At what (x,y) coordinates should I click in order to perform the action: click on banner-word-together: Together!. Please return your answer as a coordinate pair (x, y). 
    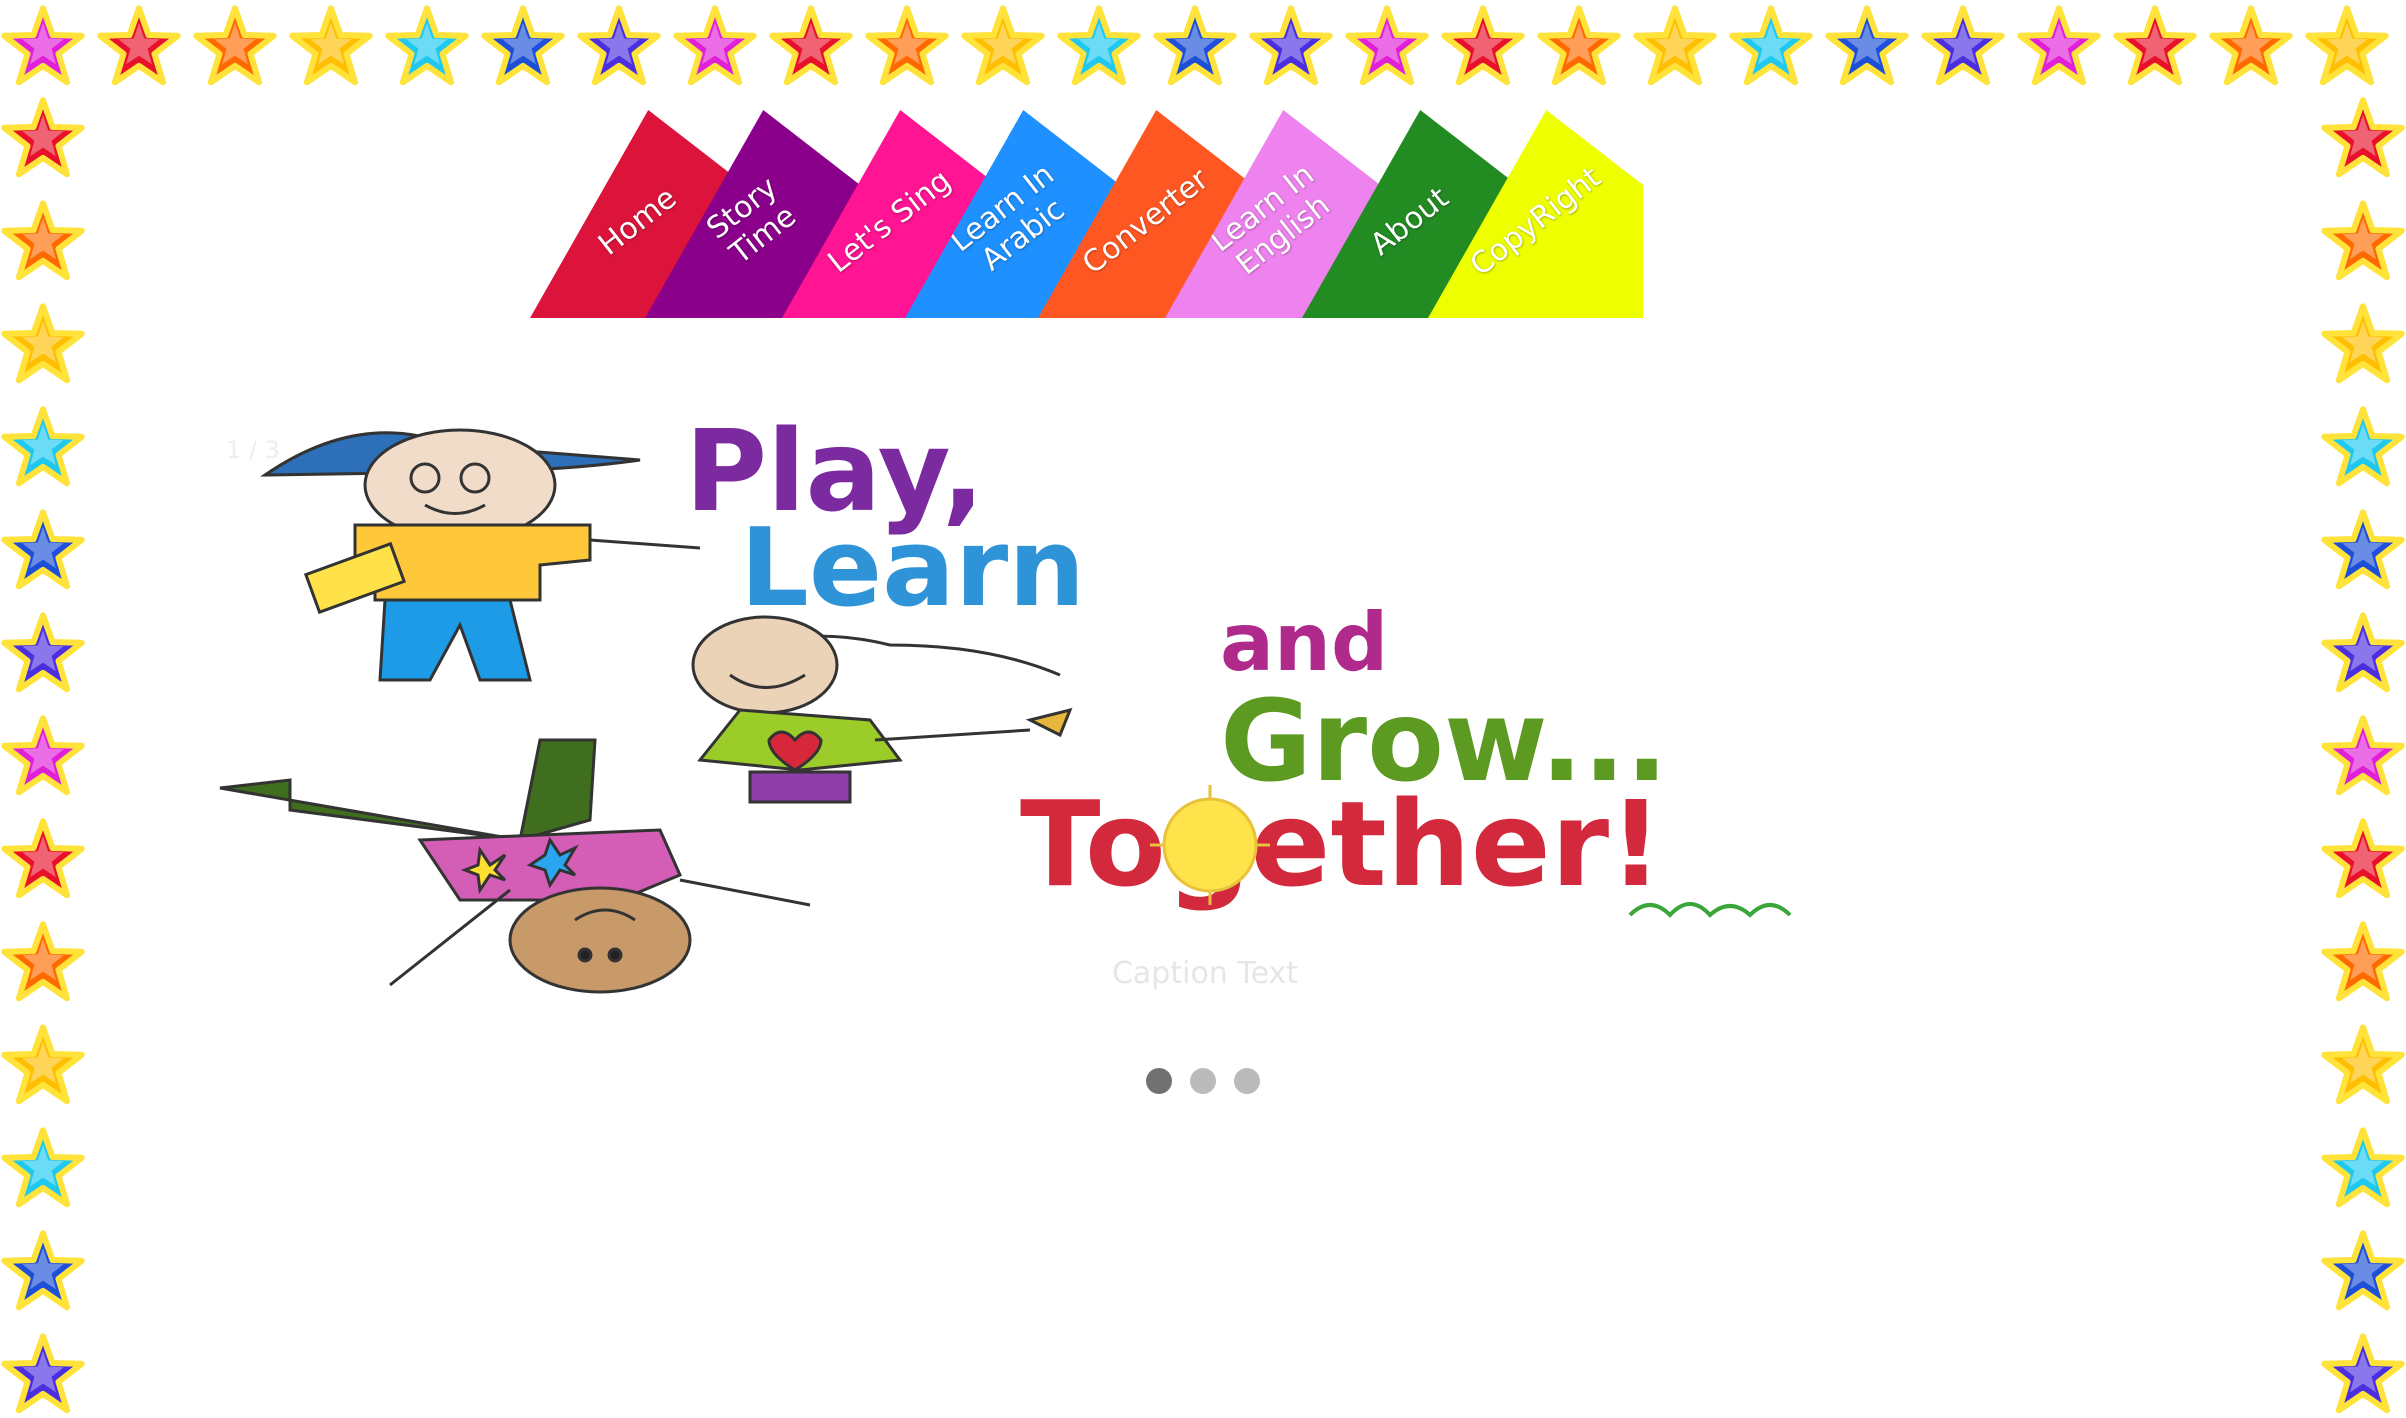
    Looking at the image, I should click on (1341, 844).